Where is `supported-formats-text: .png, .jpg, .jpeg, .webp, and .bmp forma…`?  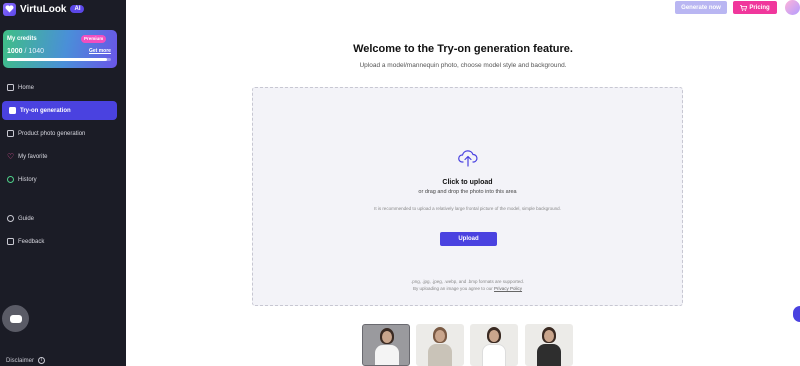
supported-formats-text: .png, .jpg, .jpeg, .webp, and .bmp forma… is located at coordinates (467, 281).